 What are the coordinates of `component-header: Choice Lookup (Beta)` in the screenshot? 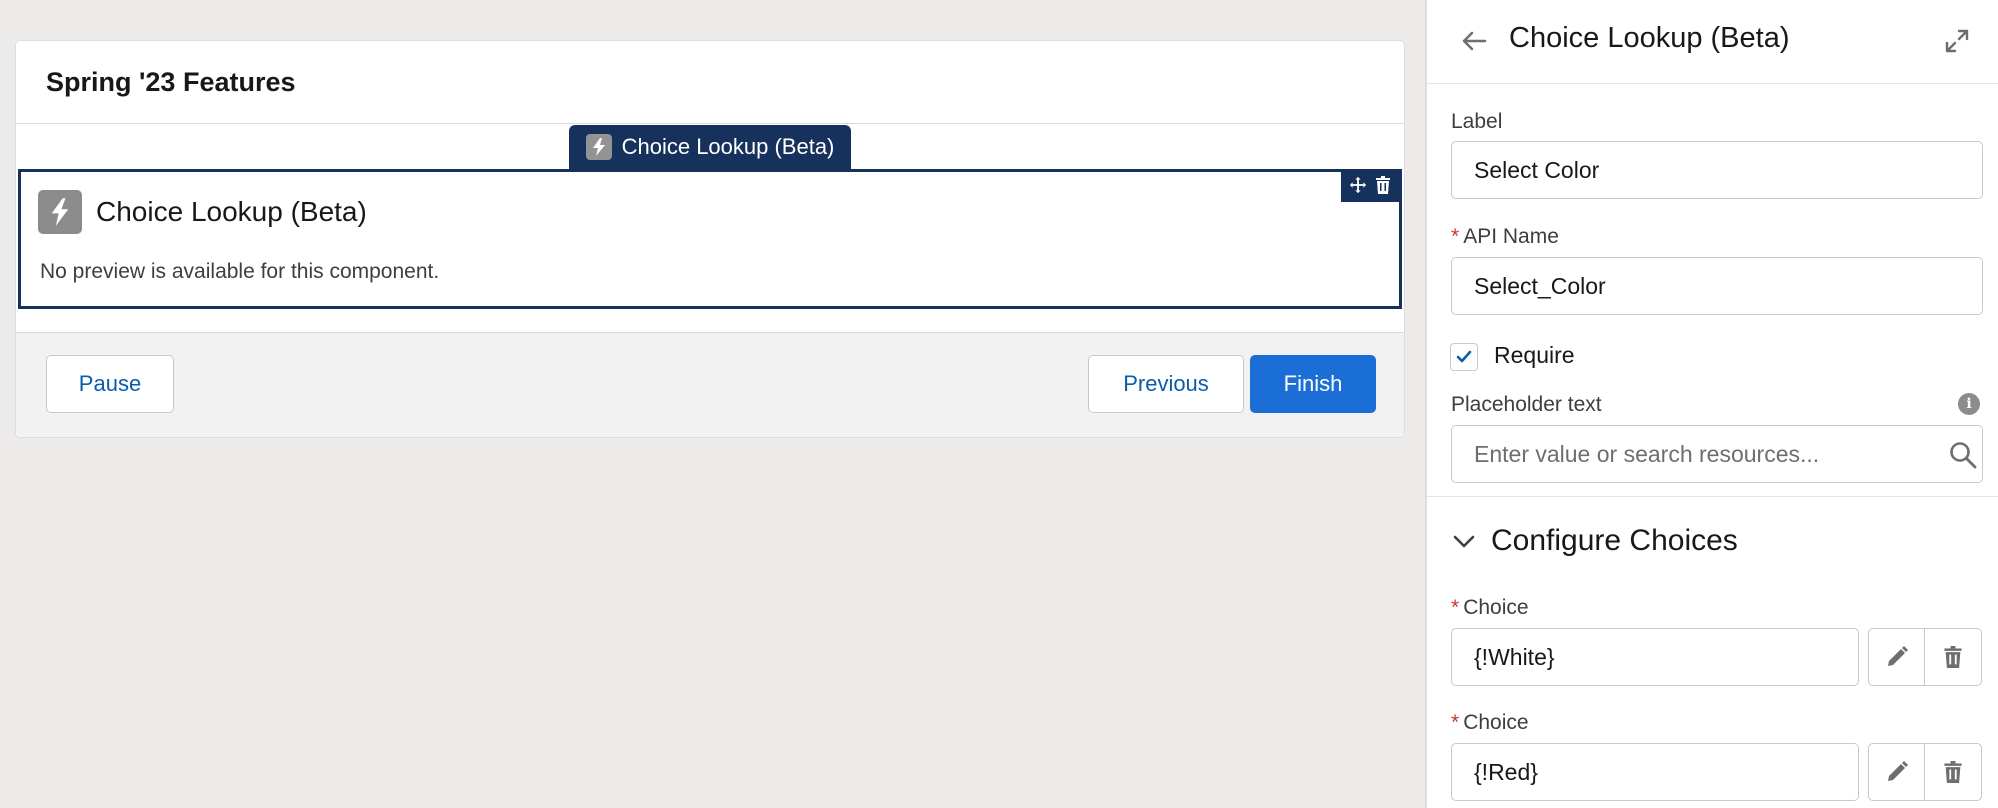 It's located at (202, 212).